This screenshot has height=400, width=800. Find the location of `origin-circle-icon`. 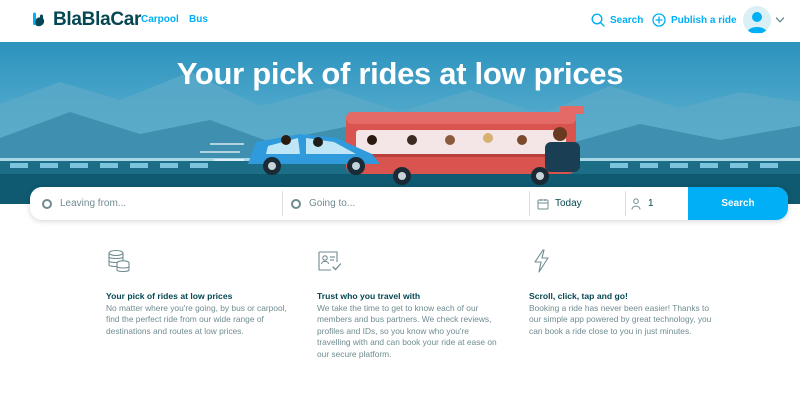

origin-circle-icon is located at coordinates (47, 203).